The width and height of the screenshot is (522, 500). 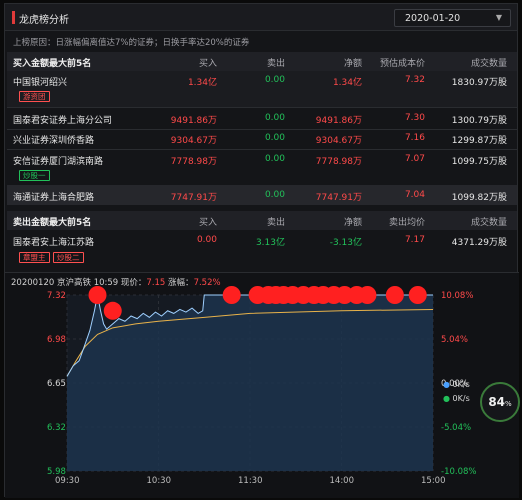 I want to click on est-cost-price: 7.30, so click(x=414, y=118).